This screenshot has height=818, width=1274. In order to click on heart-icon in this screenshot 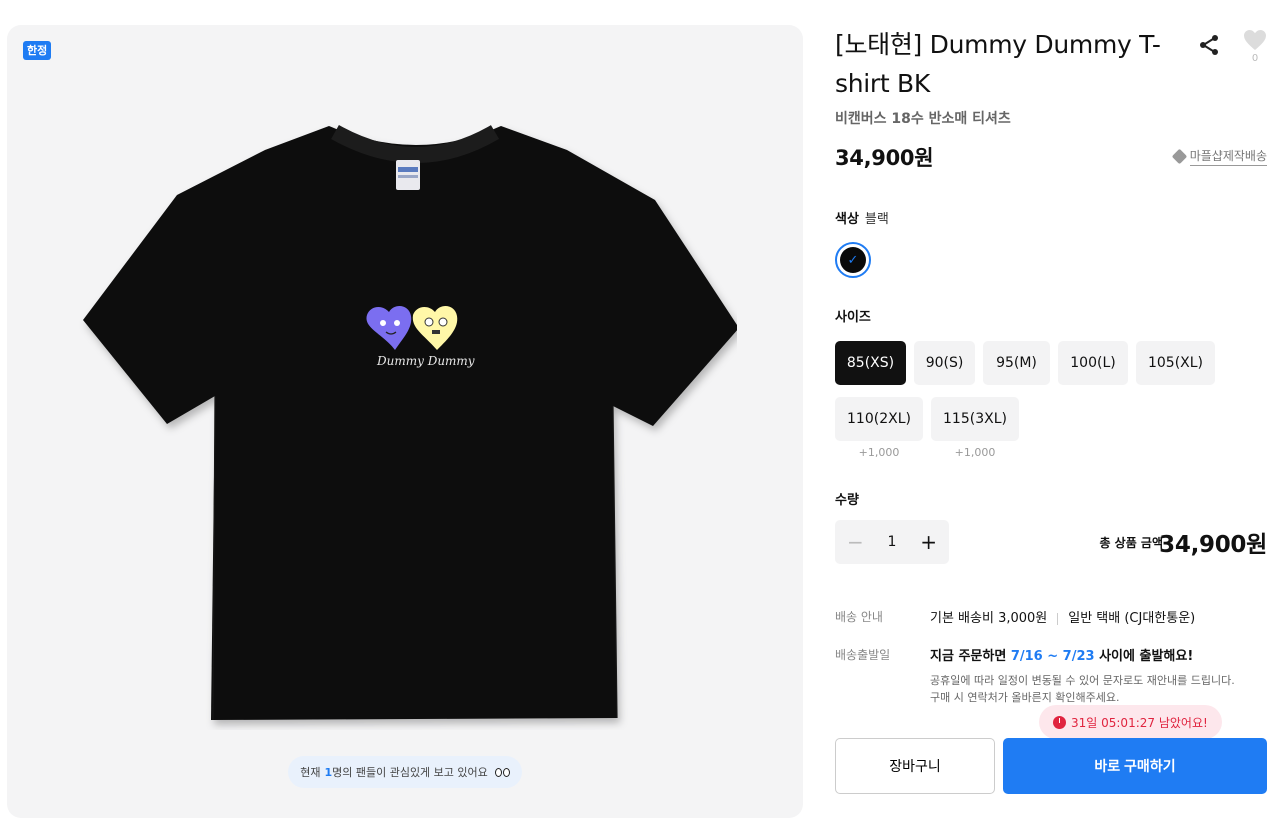, I will do `click(1255, 40)`.